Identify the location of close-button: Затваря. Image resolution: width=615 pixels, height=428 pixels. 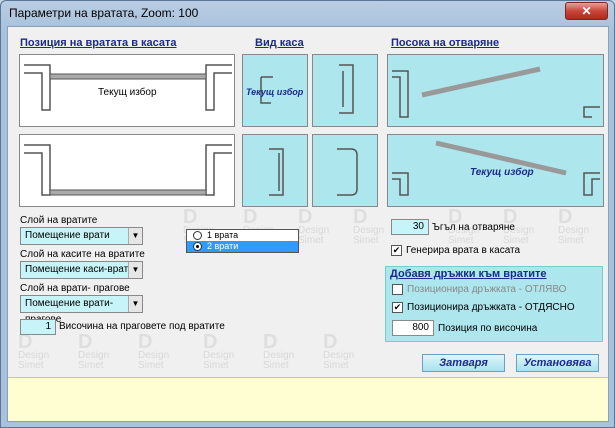
(463, 363).